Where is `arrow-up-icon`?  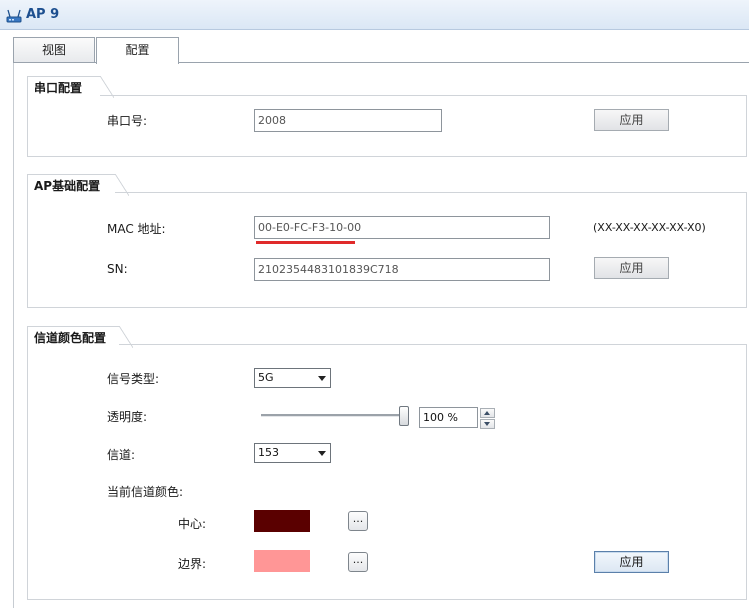 arrow-up-icon is located at coordinates (487, 413).